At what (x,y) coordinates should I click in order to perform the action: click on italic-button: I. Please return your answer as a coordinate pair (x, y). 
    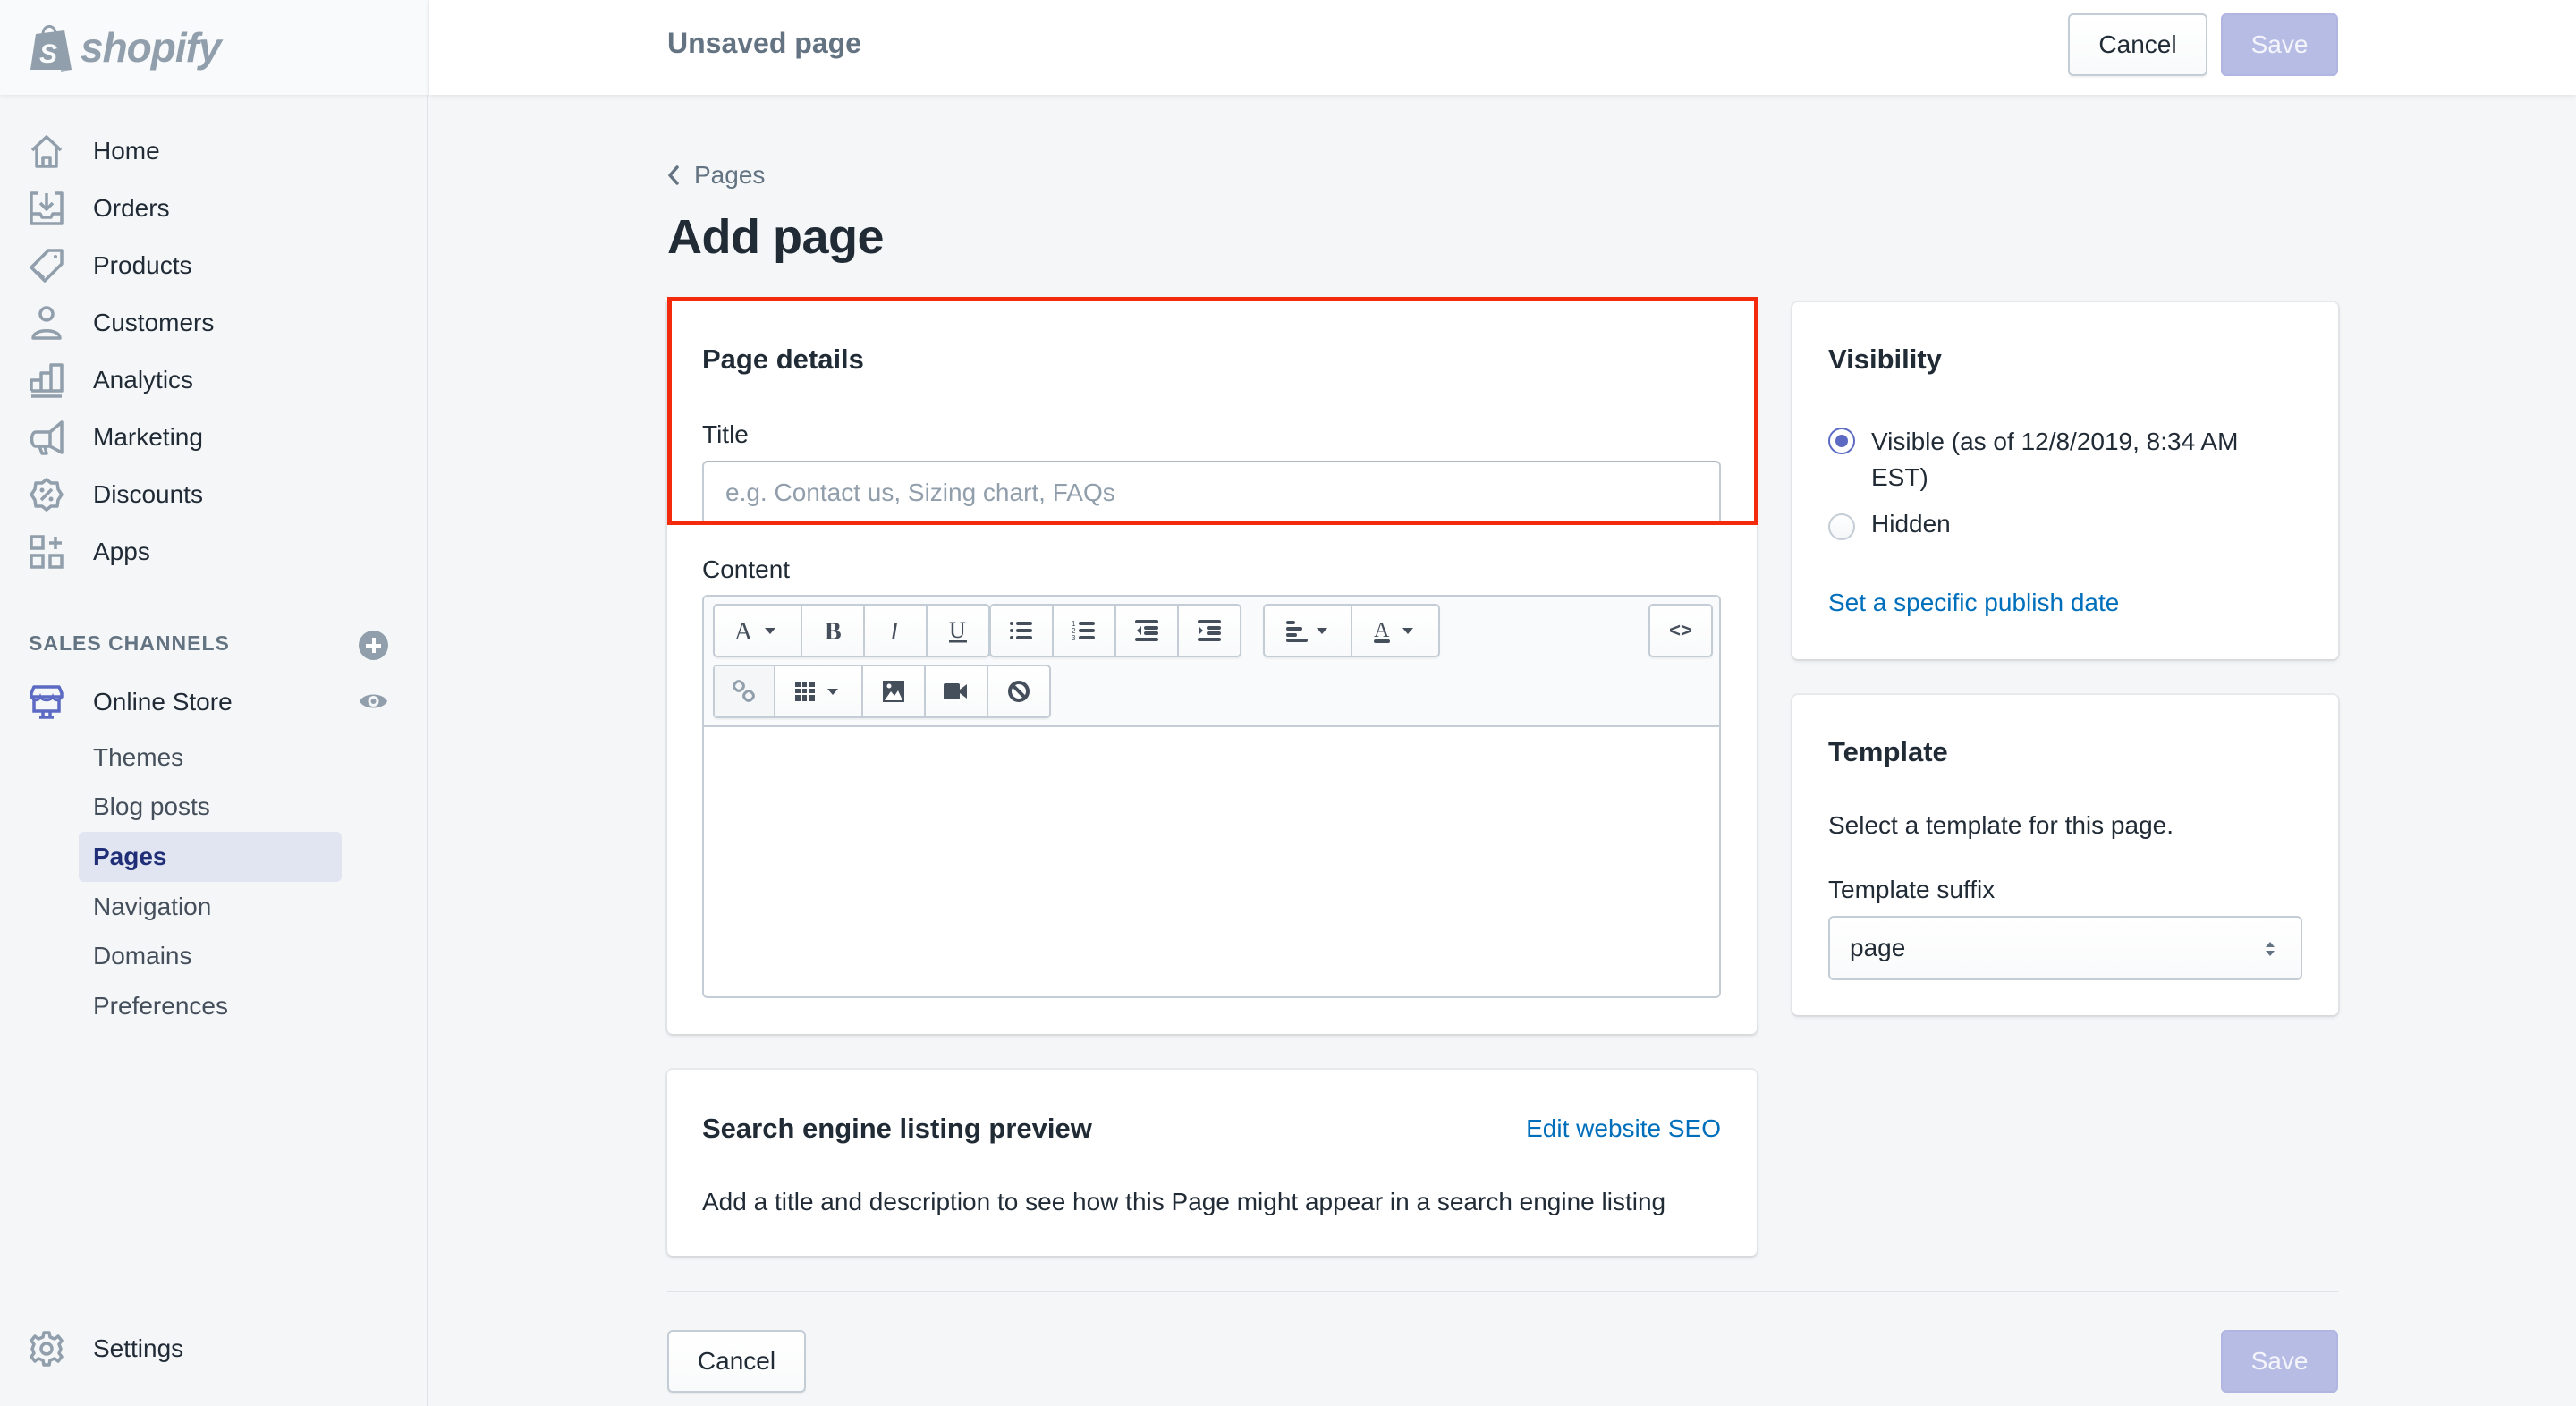
    Looking at the image, I should click on (896, 631).